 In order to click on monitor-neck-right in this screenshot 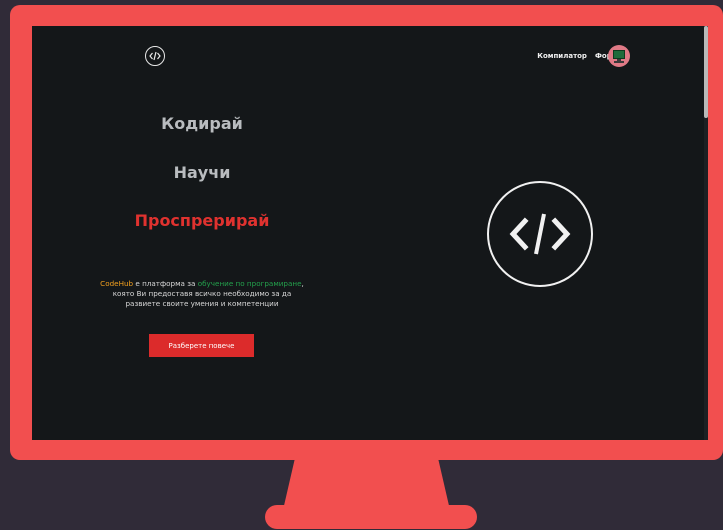, I will do `click(444, 484)`.